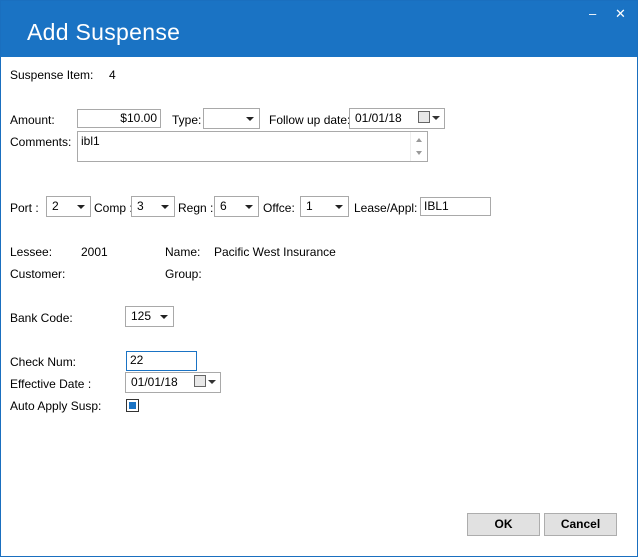 The image size is (638, 557). I want to click on name-label: Name:, so click(183, 252).